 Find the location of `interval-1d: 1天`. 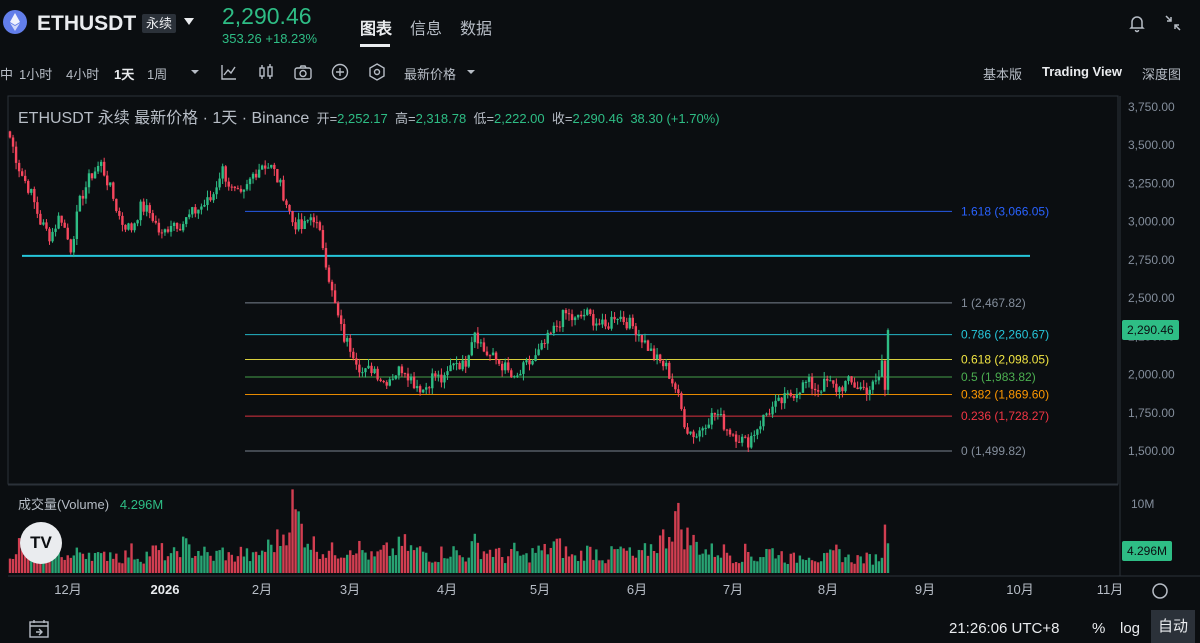

interval-1d: 1天 is located at coordinates (124, 73).